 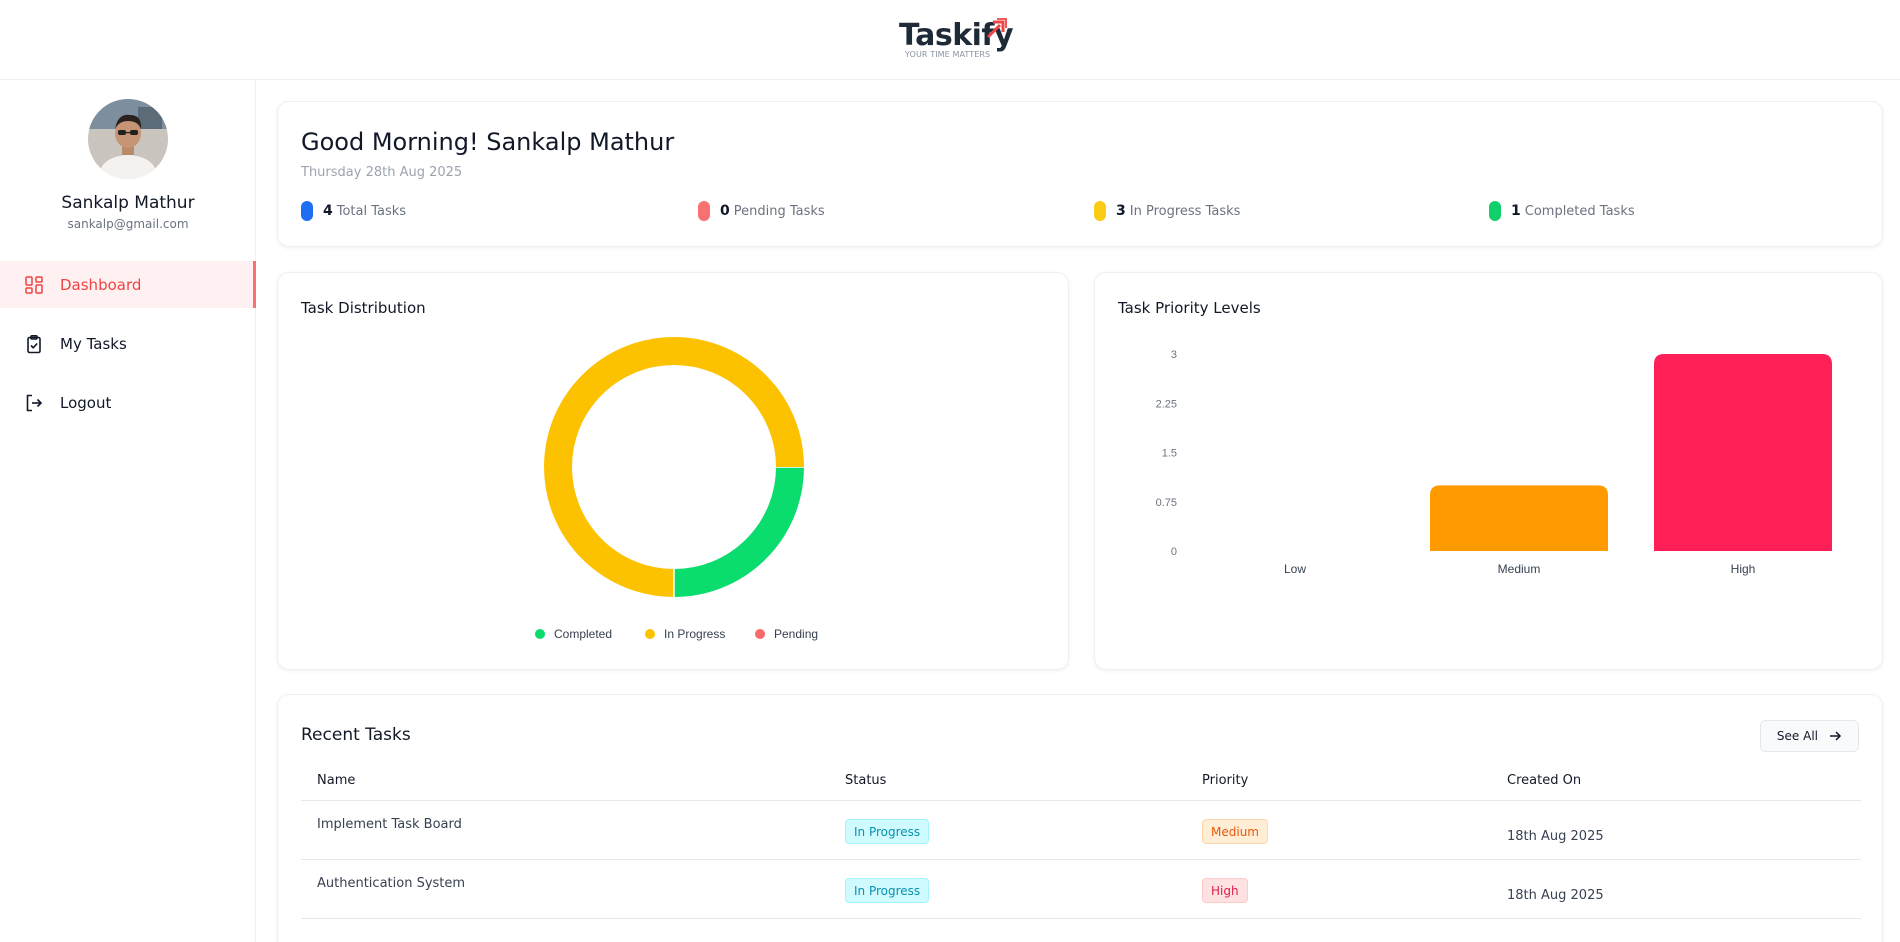 I want to click on logout-icon, so click(x=34, y=403).